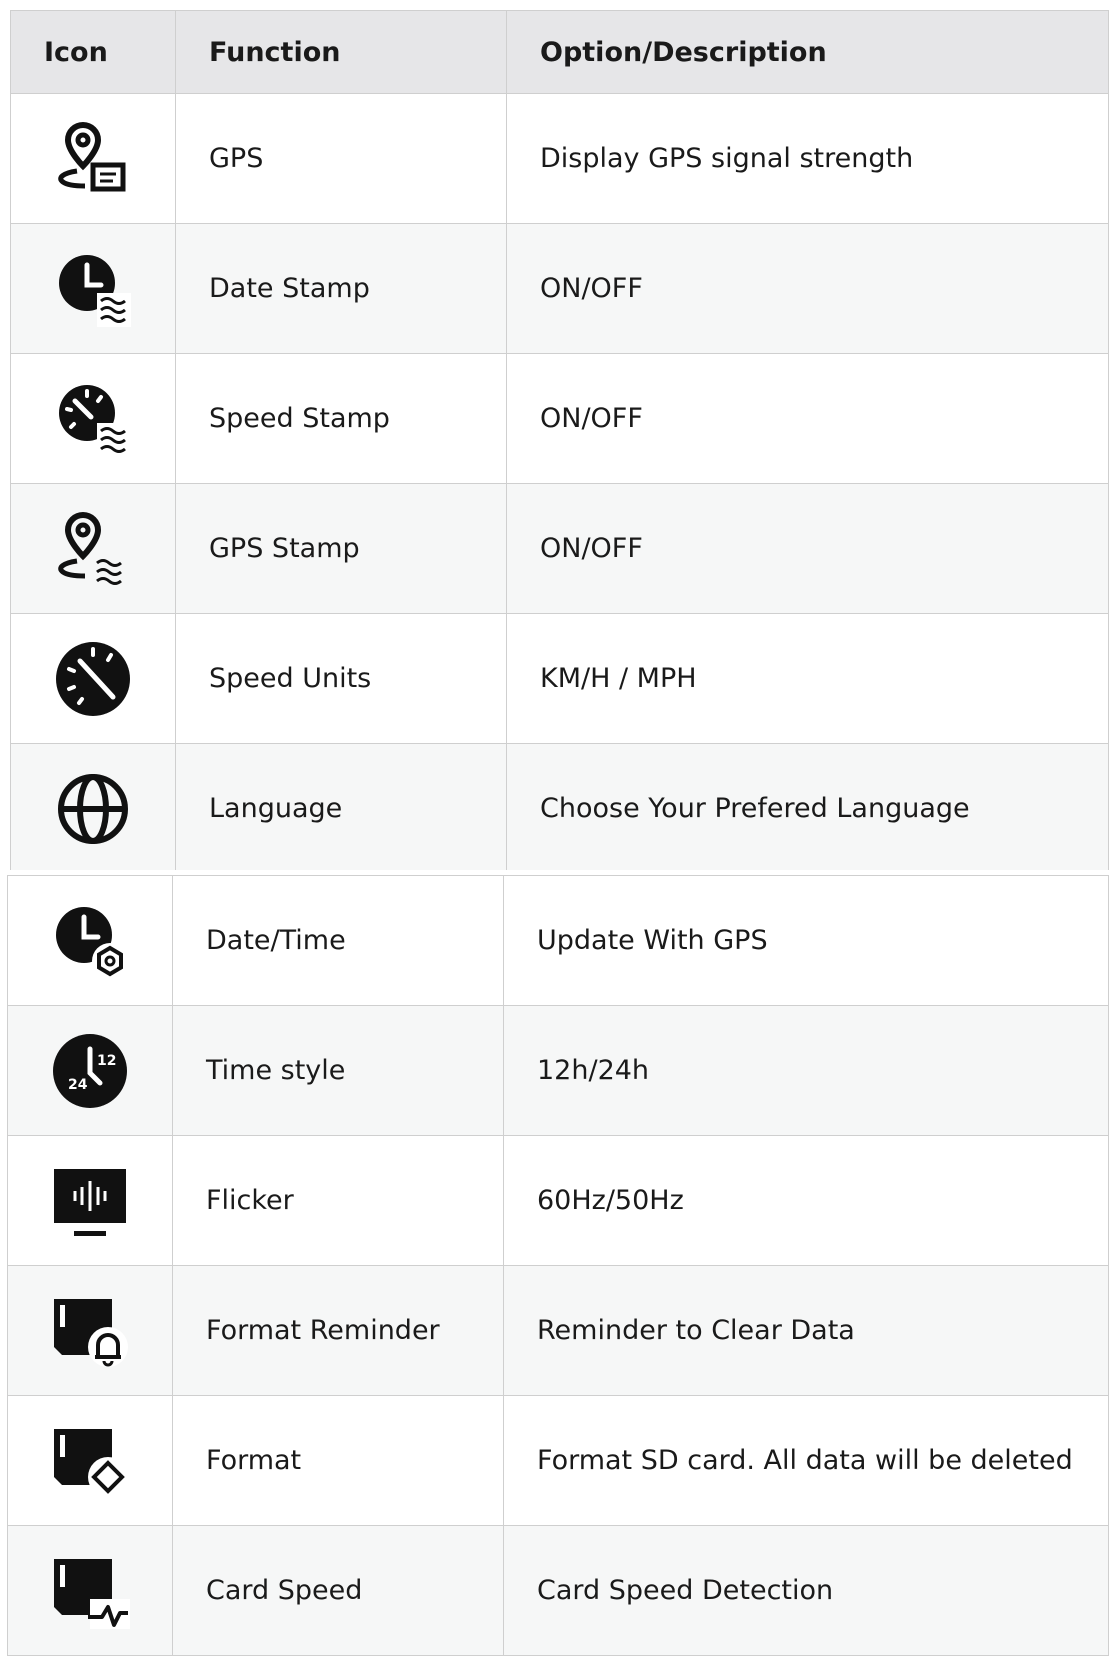 The height and width of the screenshot is (1667, 1109). I want to click on table-row: Date/Time Update With GPS, so click(558, 940).